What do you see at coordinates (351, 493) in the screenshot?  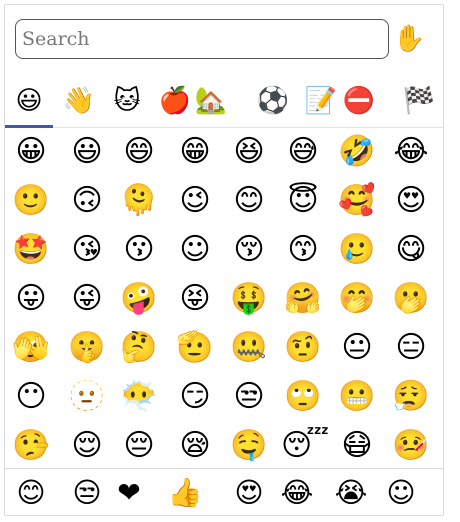 I see `recent-emoji: 😭` at bounding box center [351, 493].